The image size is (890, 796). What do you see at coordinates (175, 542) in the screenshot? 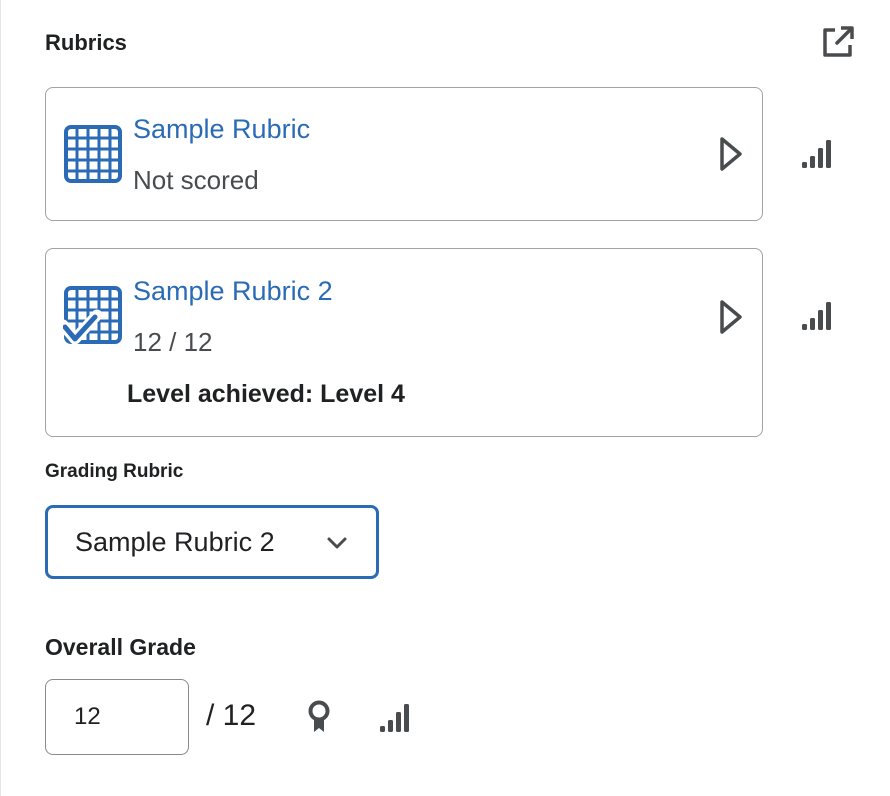
I see `grading-rubric-selected-value: Sample Rubric 2` at bounding box center [175, 542].